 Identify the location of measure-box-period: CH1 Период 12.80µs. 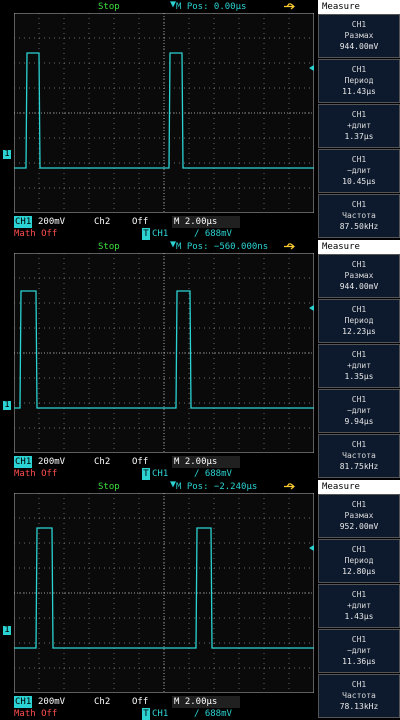
(359, 561).